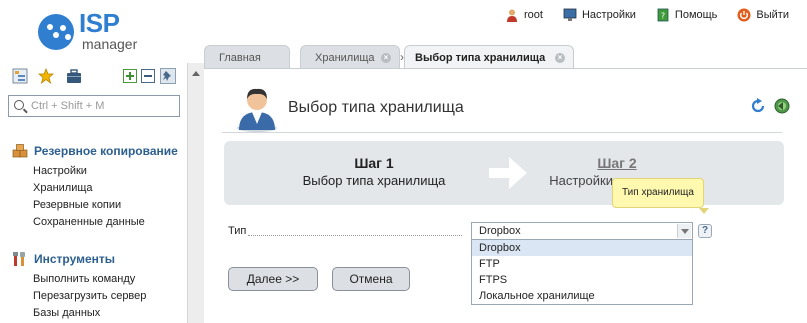 The width and height of the screenshot is (807, 323). Describe the element at coordinates (772, 15) in the screenshot. I see `logout-label: Выйти` at that location.